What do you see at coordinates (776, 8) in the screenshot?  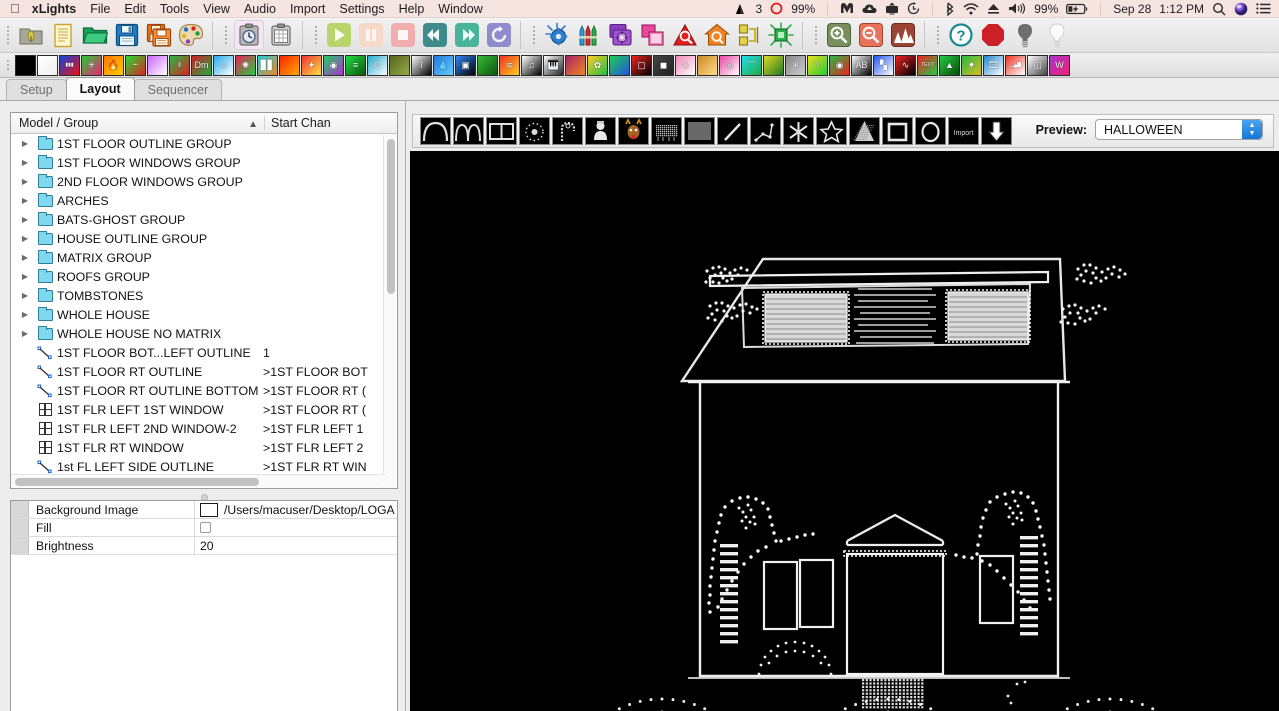 I see `record-circle-icon` at bounding box center [776, 8].